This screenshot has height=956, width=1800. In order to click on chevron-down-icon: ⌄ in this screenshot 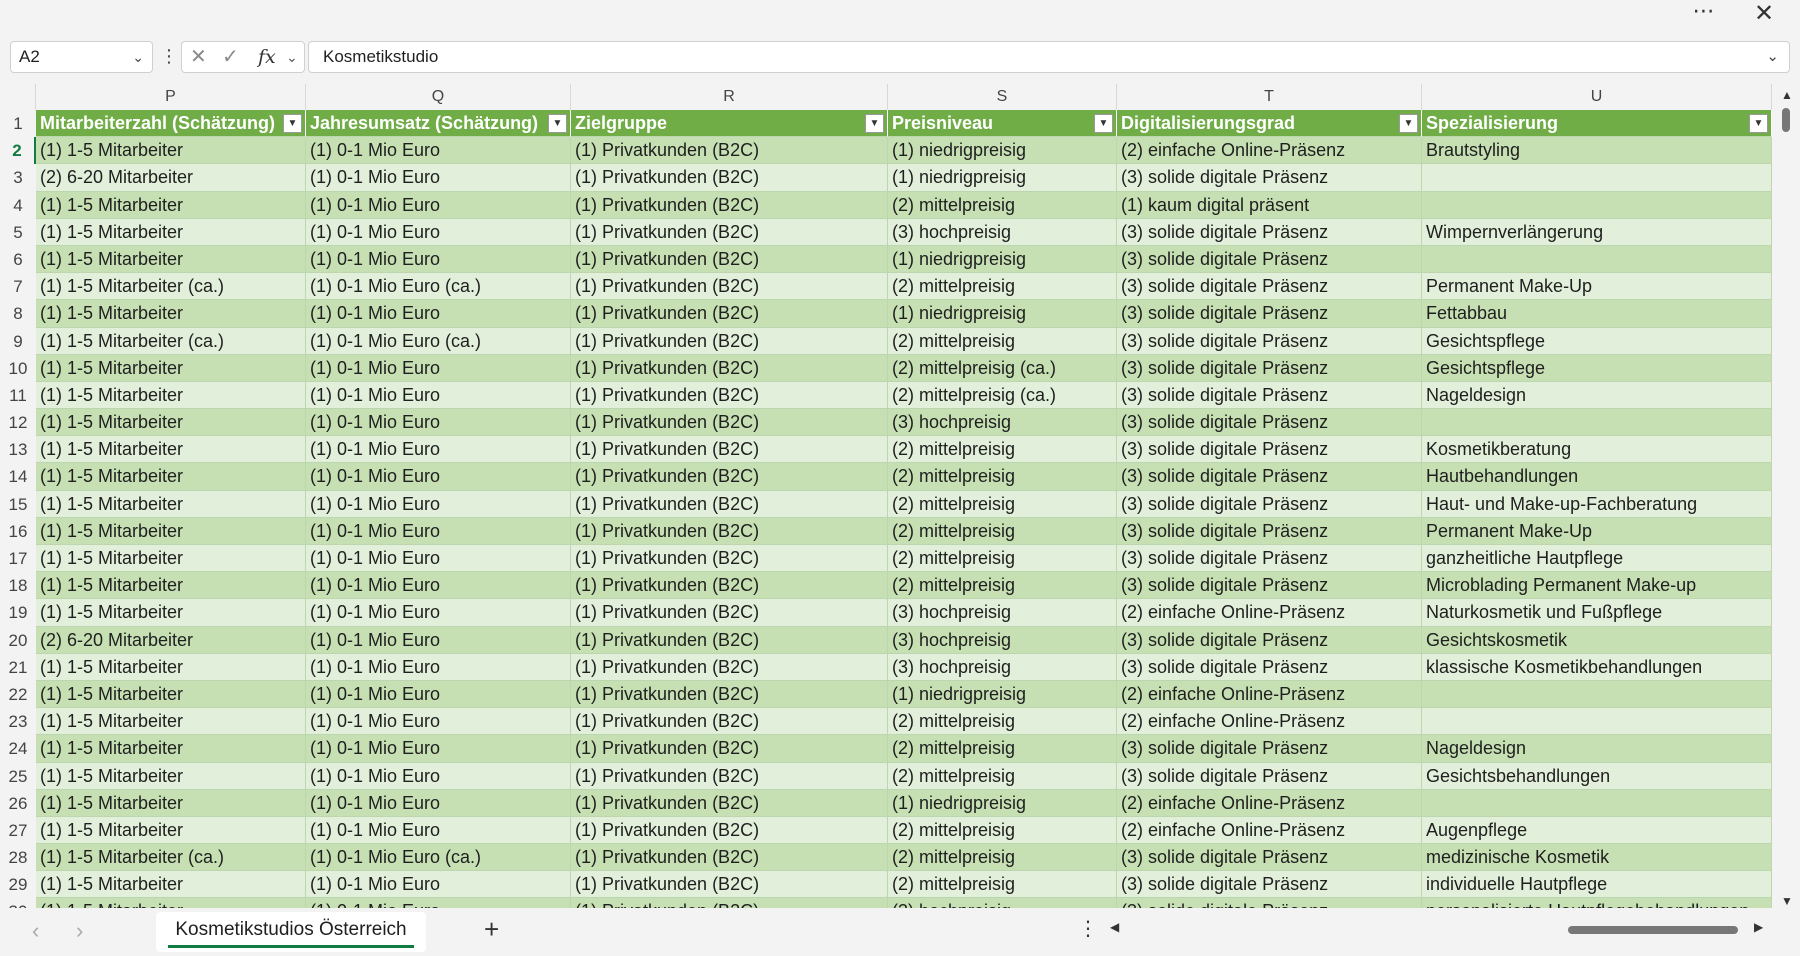, I will do `click(138, 57)`.